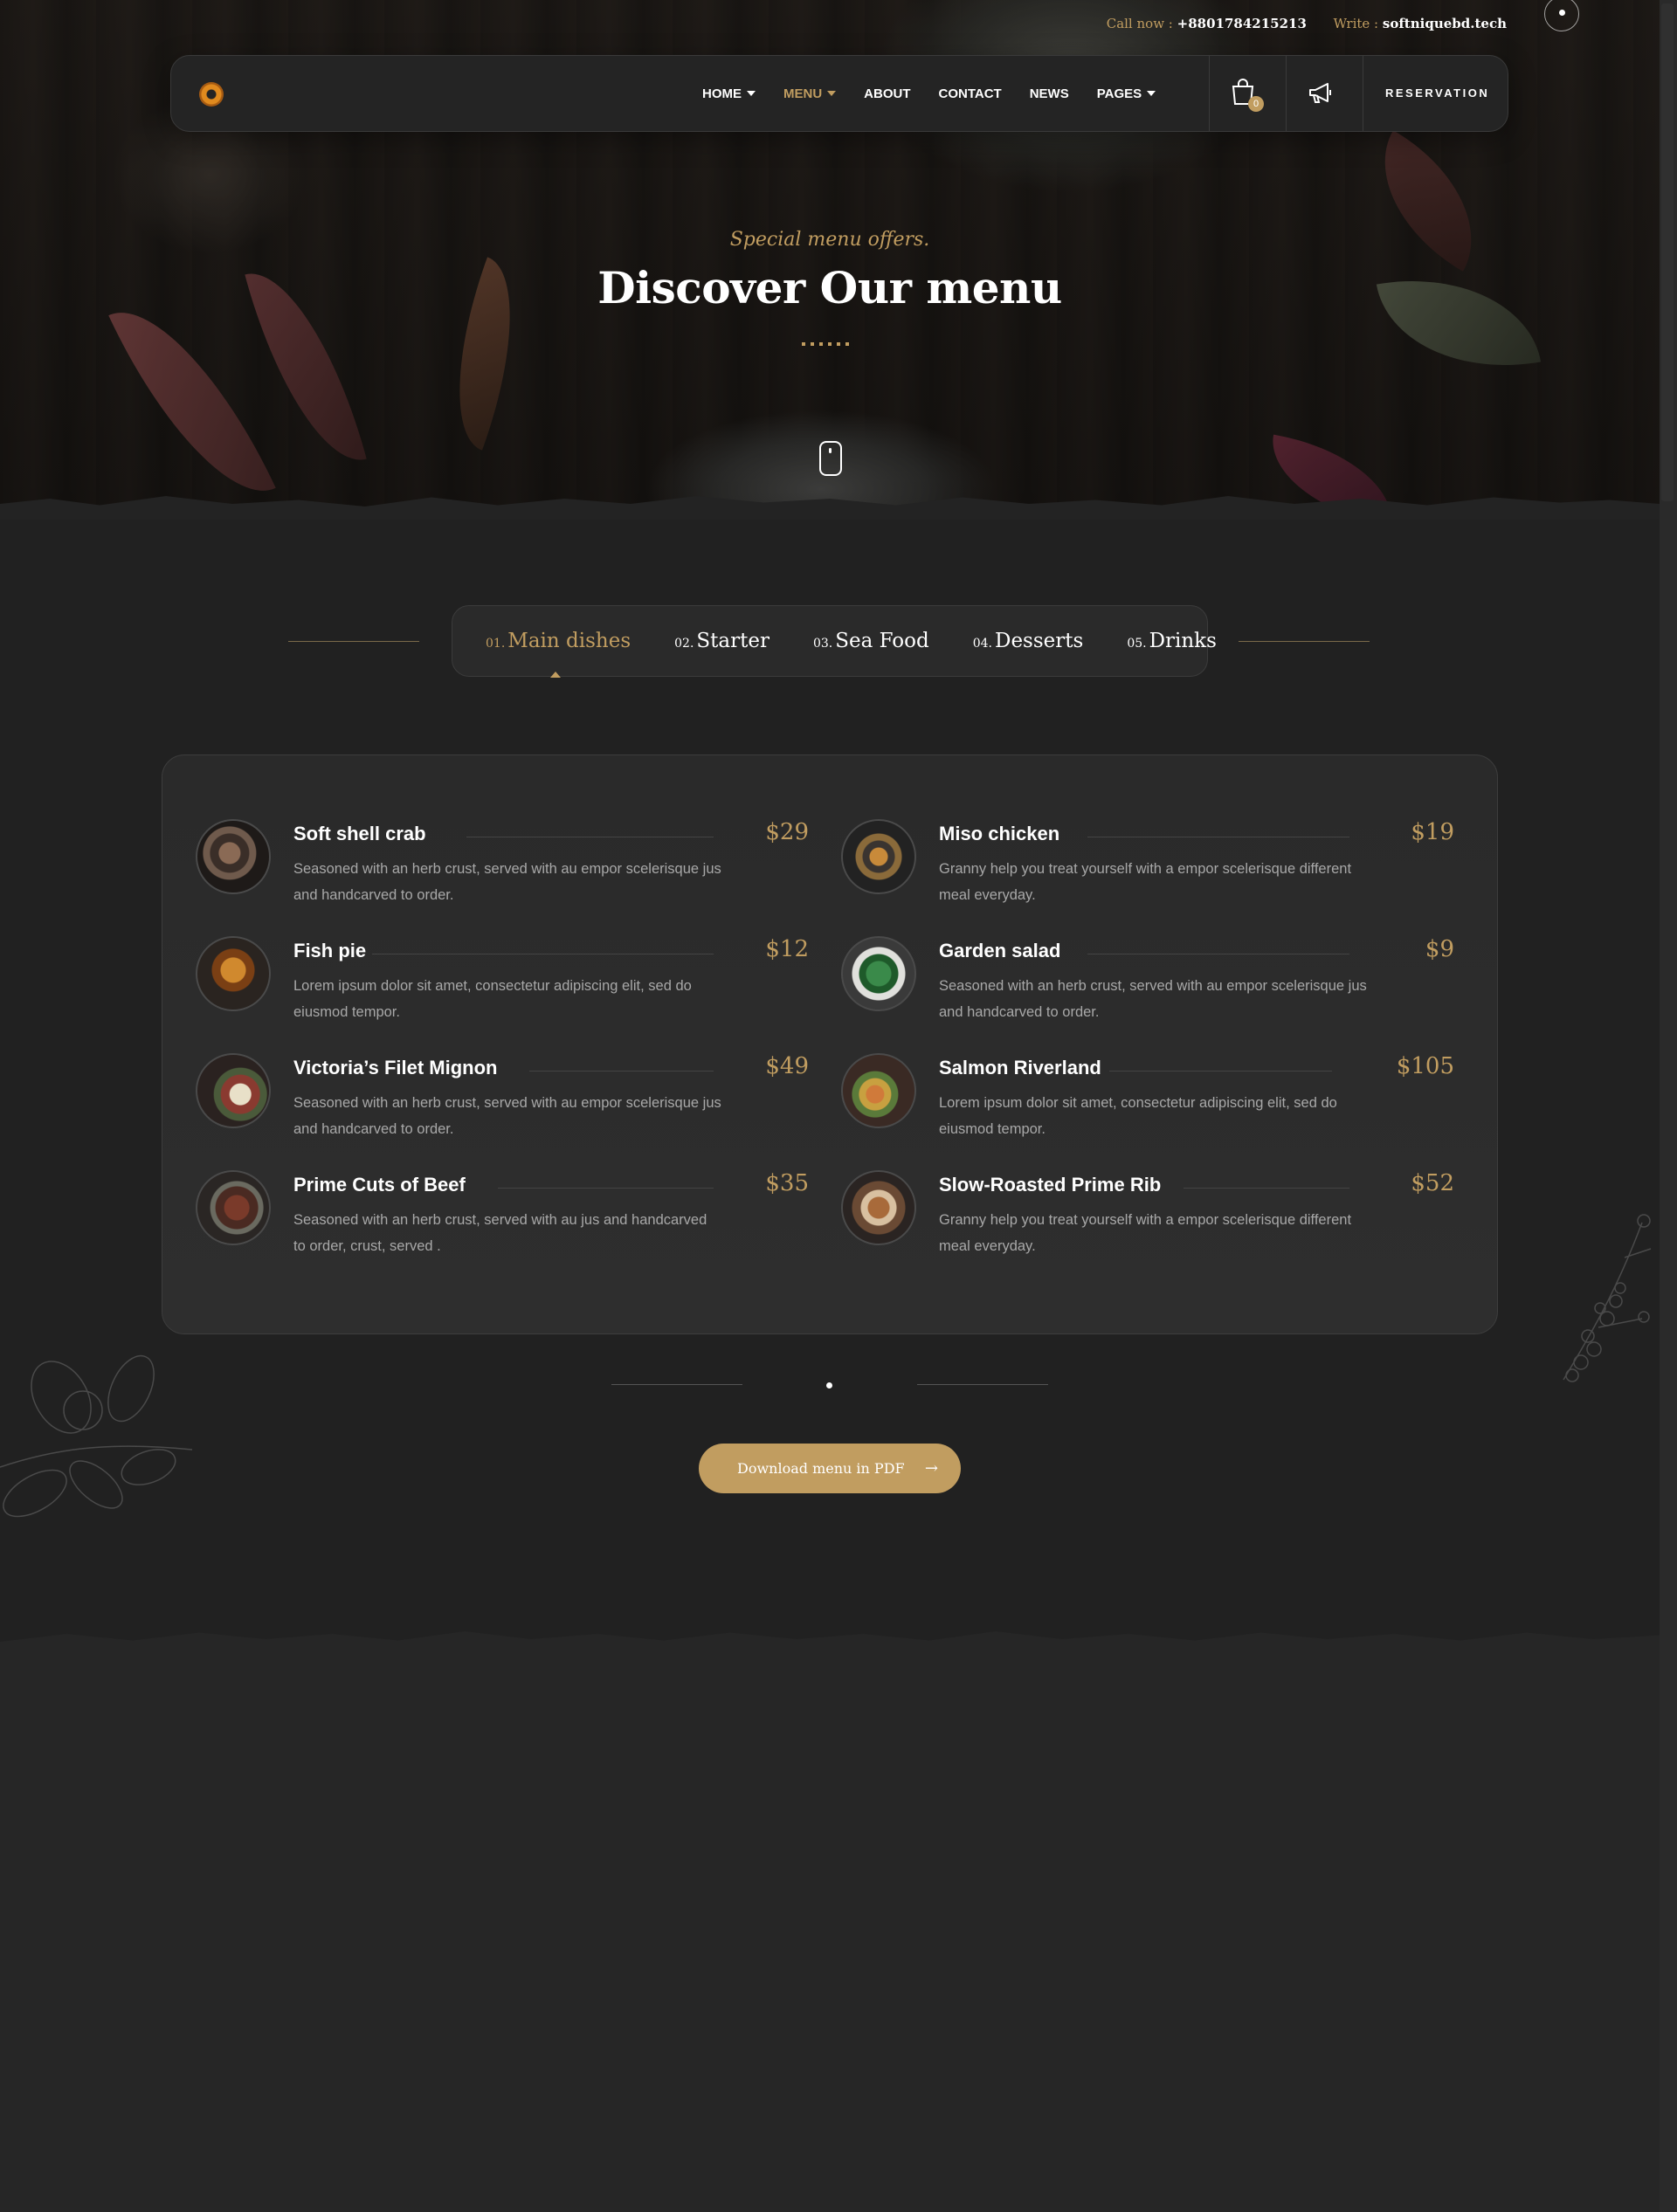 This screenshot has width=1677, height=2212. Describe the element at coordinates (211, 94) in the screenshot. I see `logo` at that location.